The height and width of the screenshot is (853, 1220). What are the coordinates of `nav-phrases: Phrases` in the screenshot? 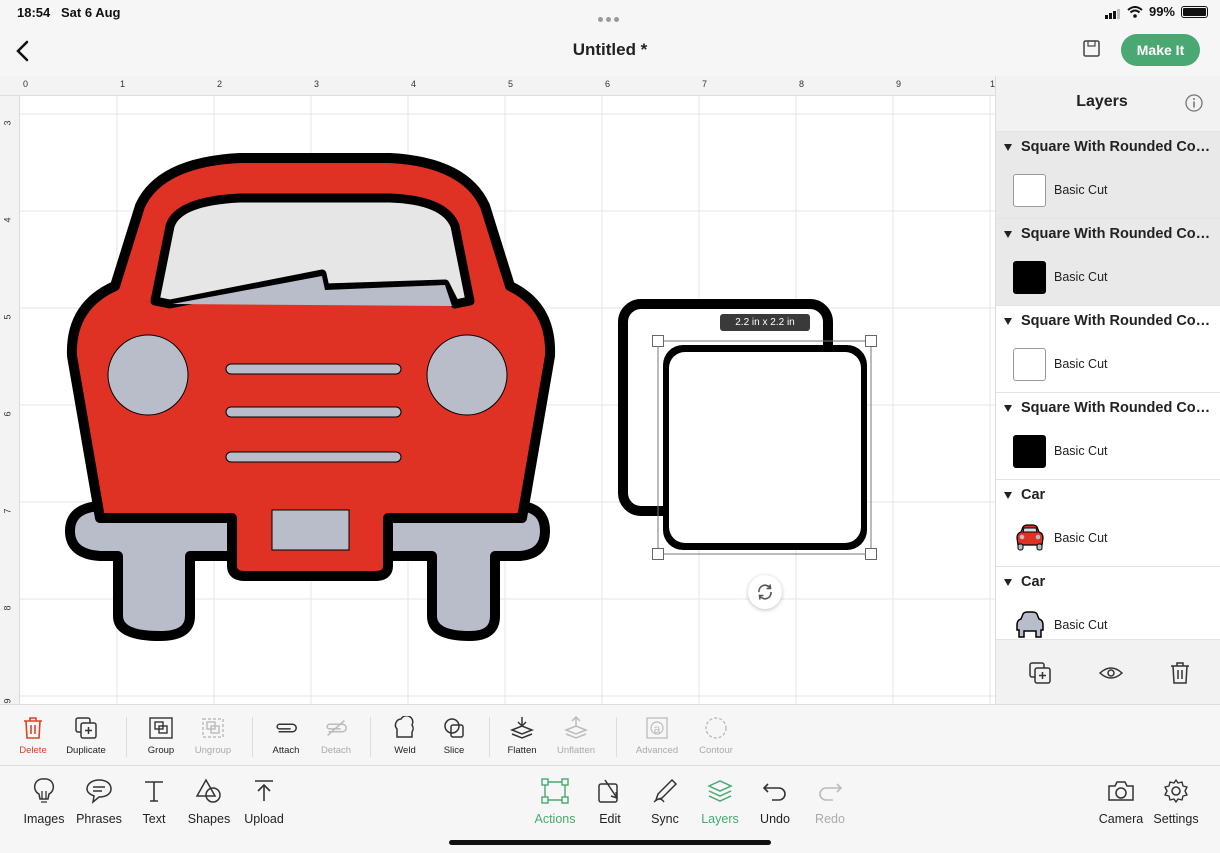 It's located at (99, 801).